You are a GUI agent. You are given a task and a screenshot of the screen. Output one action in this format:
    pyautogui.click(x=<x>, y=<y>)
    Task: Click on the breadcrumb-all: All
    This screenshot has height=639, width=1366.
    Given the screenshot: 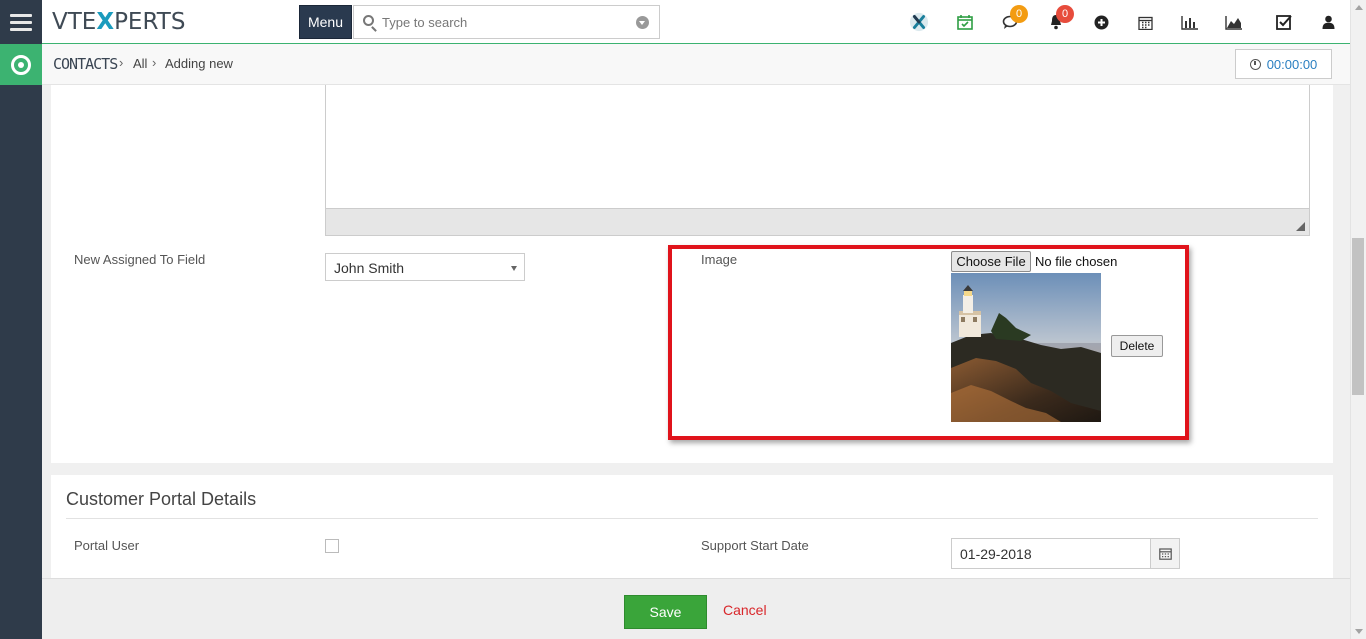 What is the action you would take?
    pyautogui.click(x=140, y=63)
    